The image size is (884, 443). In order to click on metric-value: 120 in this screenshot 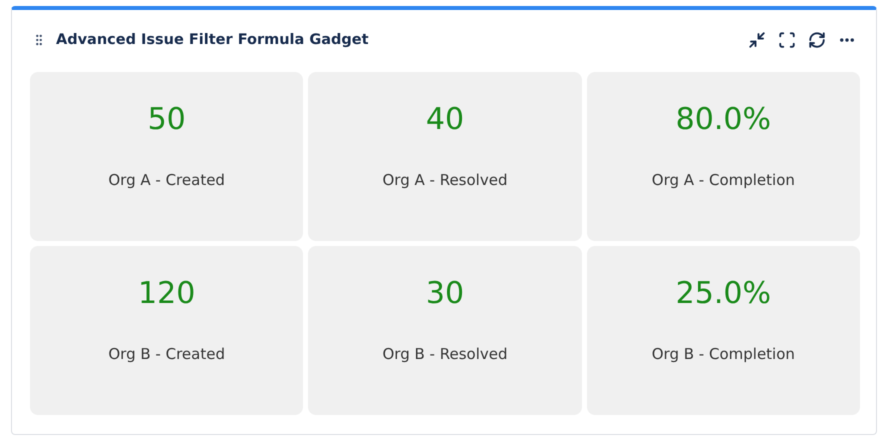, I will do `click(167, 293)`.